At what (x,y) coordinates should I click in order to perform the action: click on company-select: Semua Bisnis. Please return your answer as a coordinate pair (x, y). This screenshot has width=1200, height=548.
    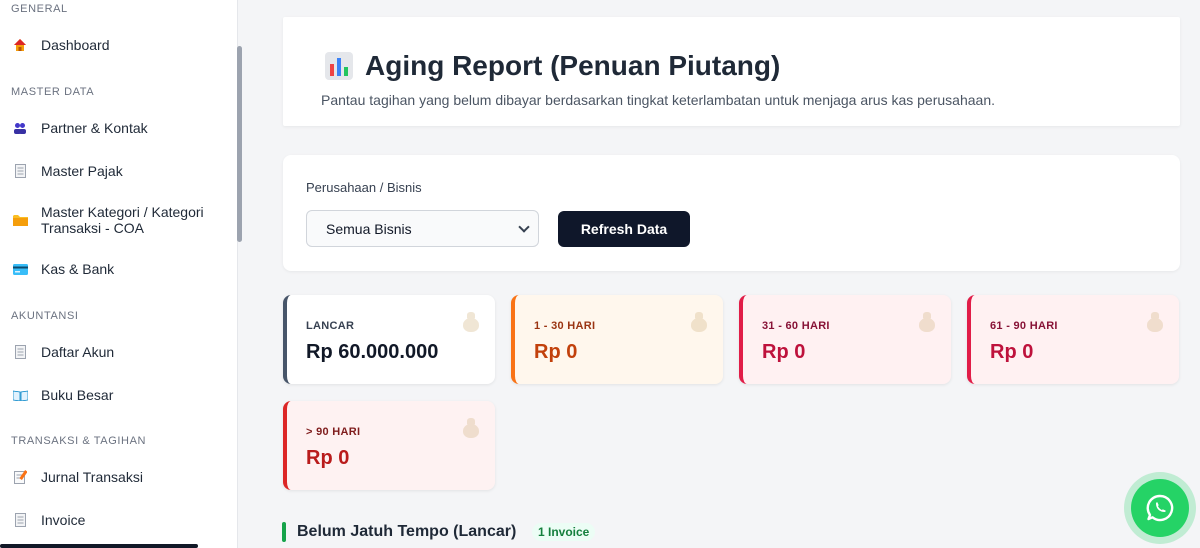
    Looking at the image, I should click on (422, 228).